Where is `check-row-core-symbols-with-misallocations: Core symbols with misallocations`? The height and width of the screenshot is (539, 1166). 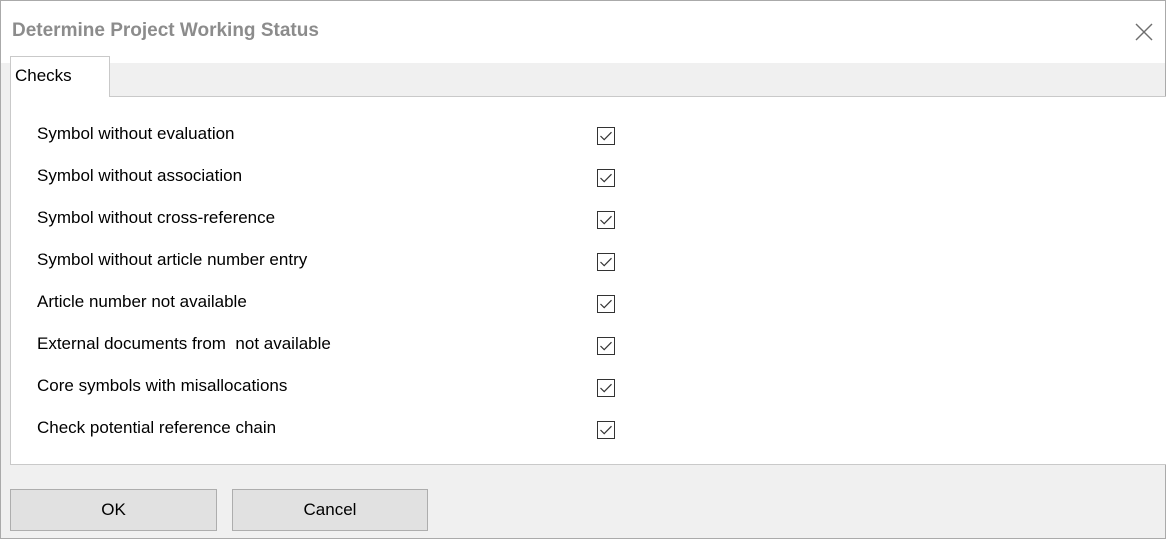
check-row-core-symbols-with-misallocations: Core symbols with misallocations is located at coordinates (361, 388).